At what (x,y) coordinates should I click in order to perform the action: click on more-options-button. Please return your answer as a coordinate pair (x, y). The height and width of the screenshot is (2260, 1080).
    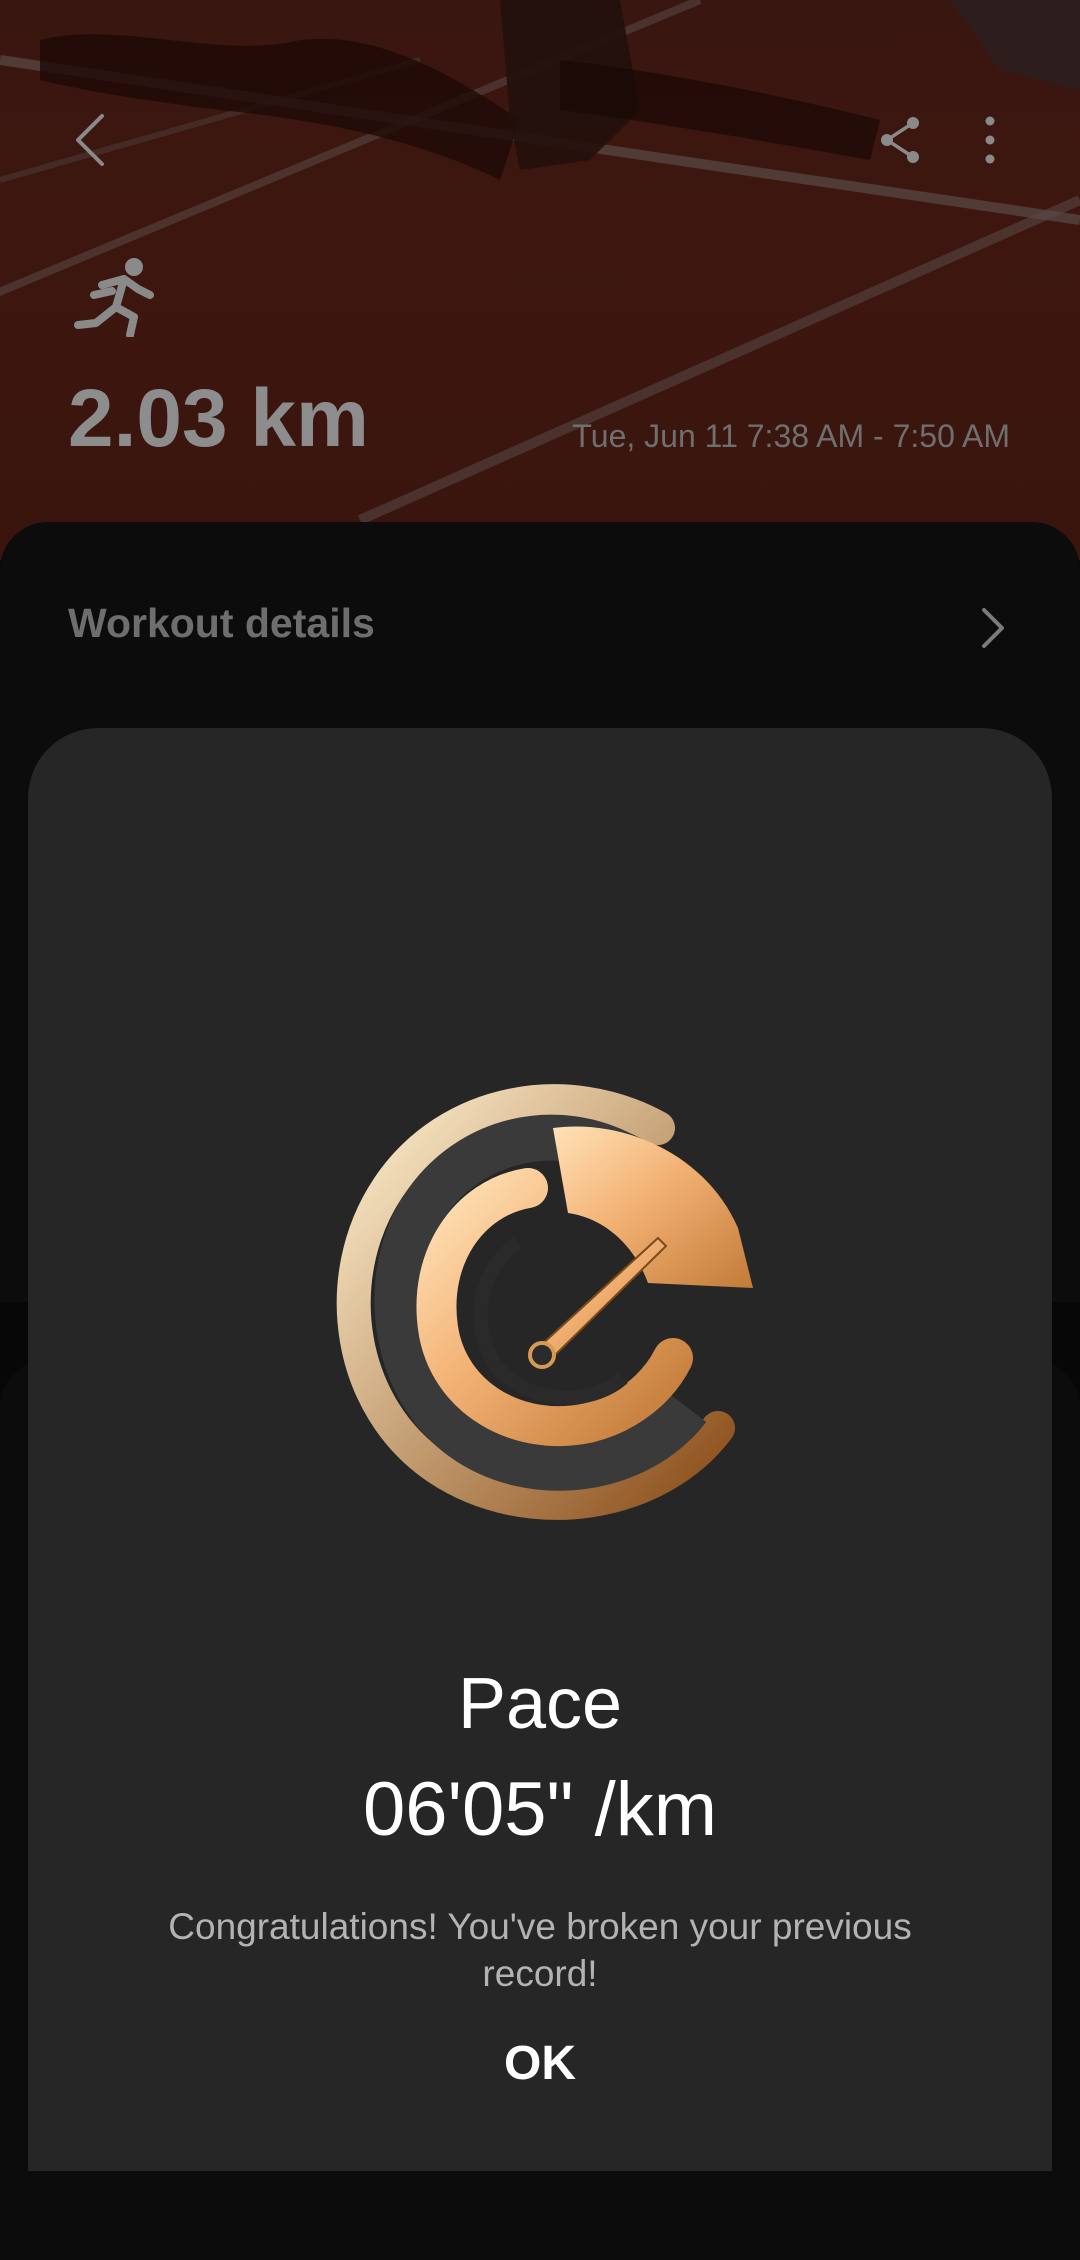
    Looking at the image, I should click on (990, 140).